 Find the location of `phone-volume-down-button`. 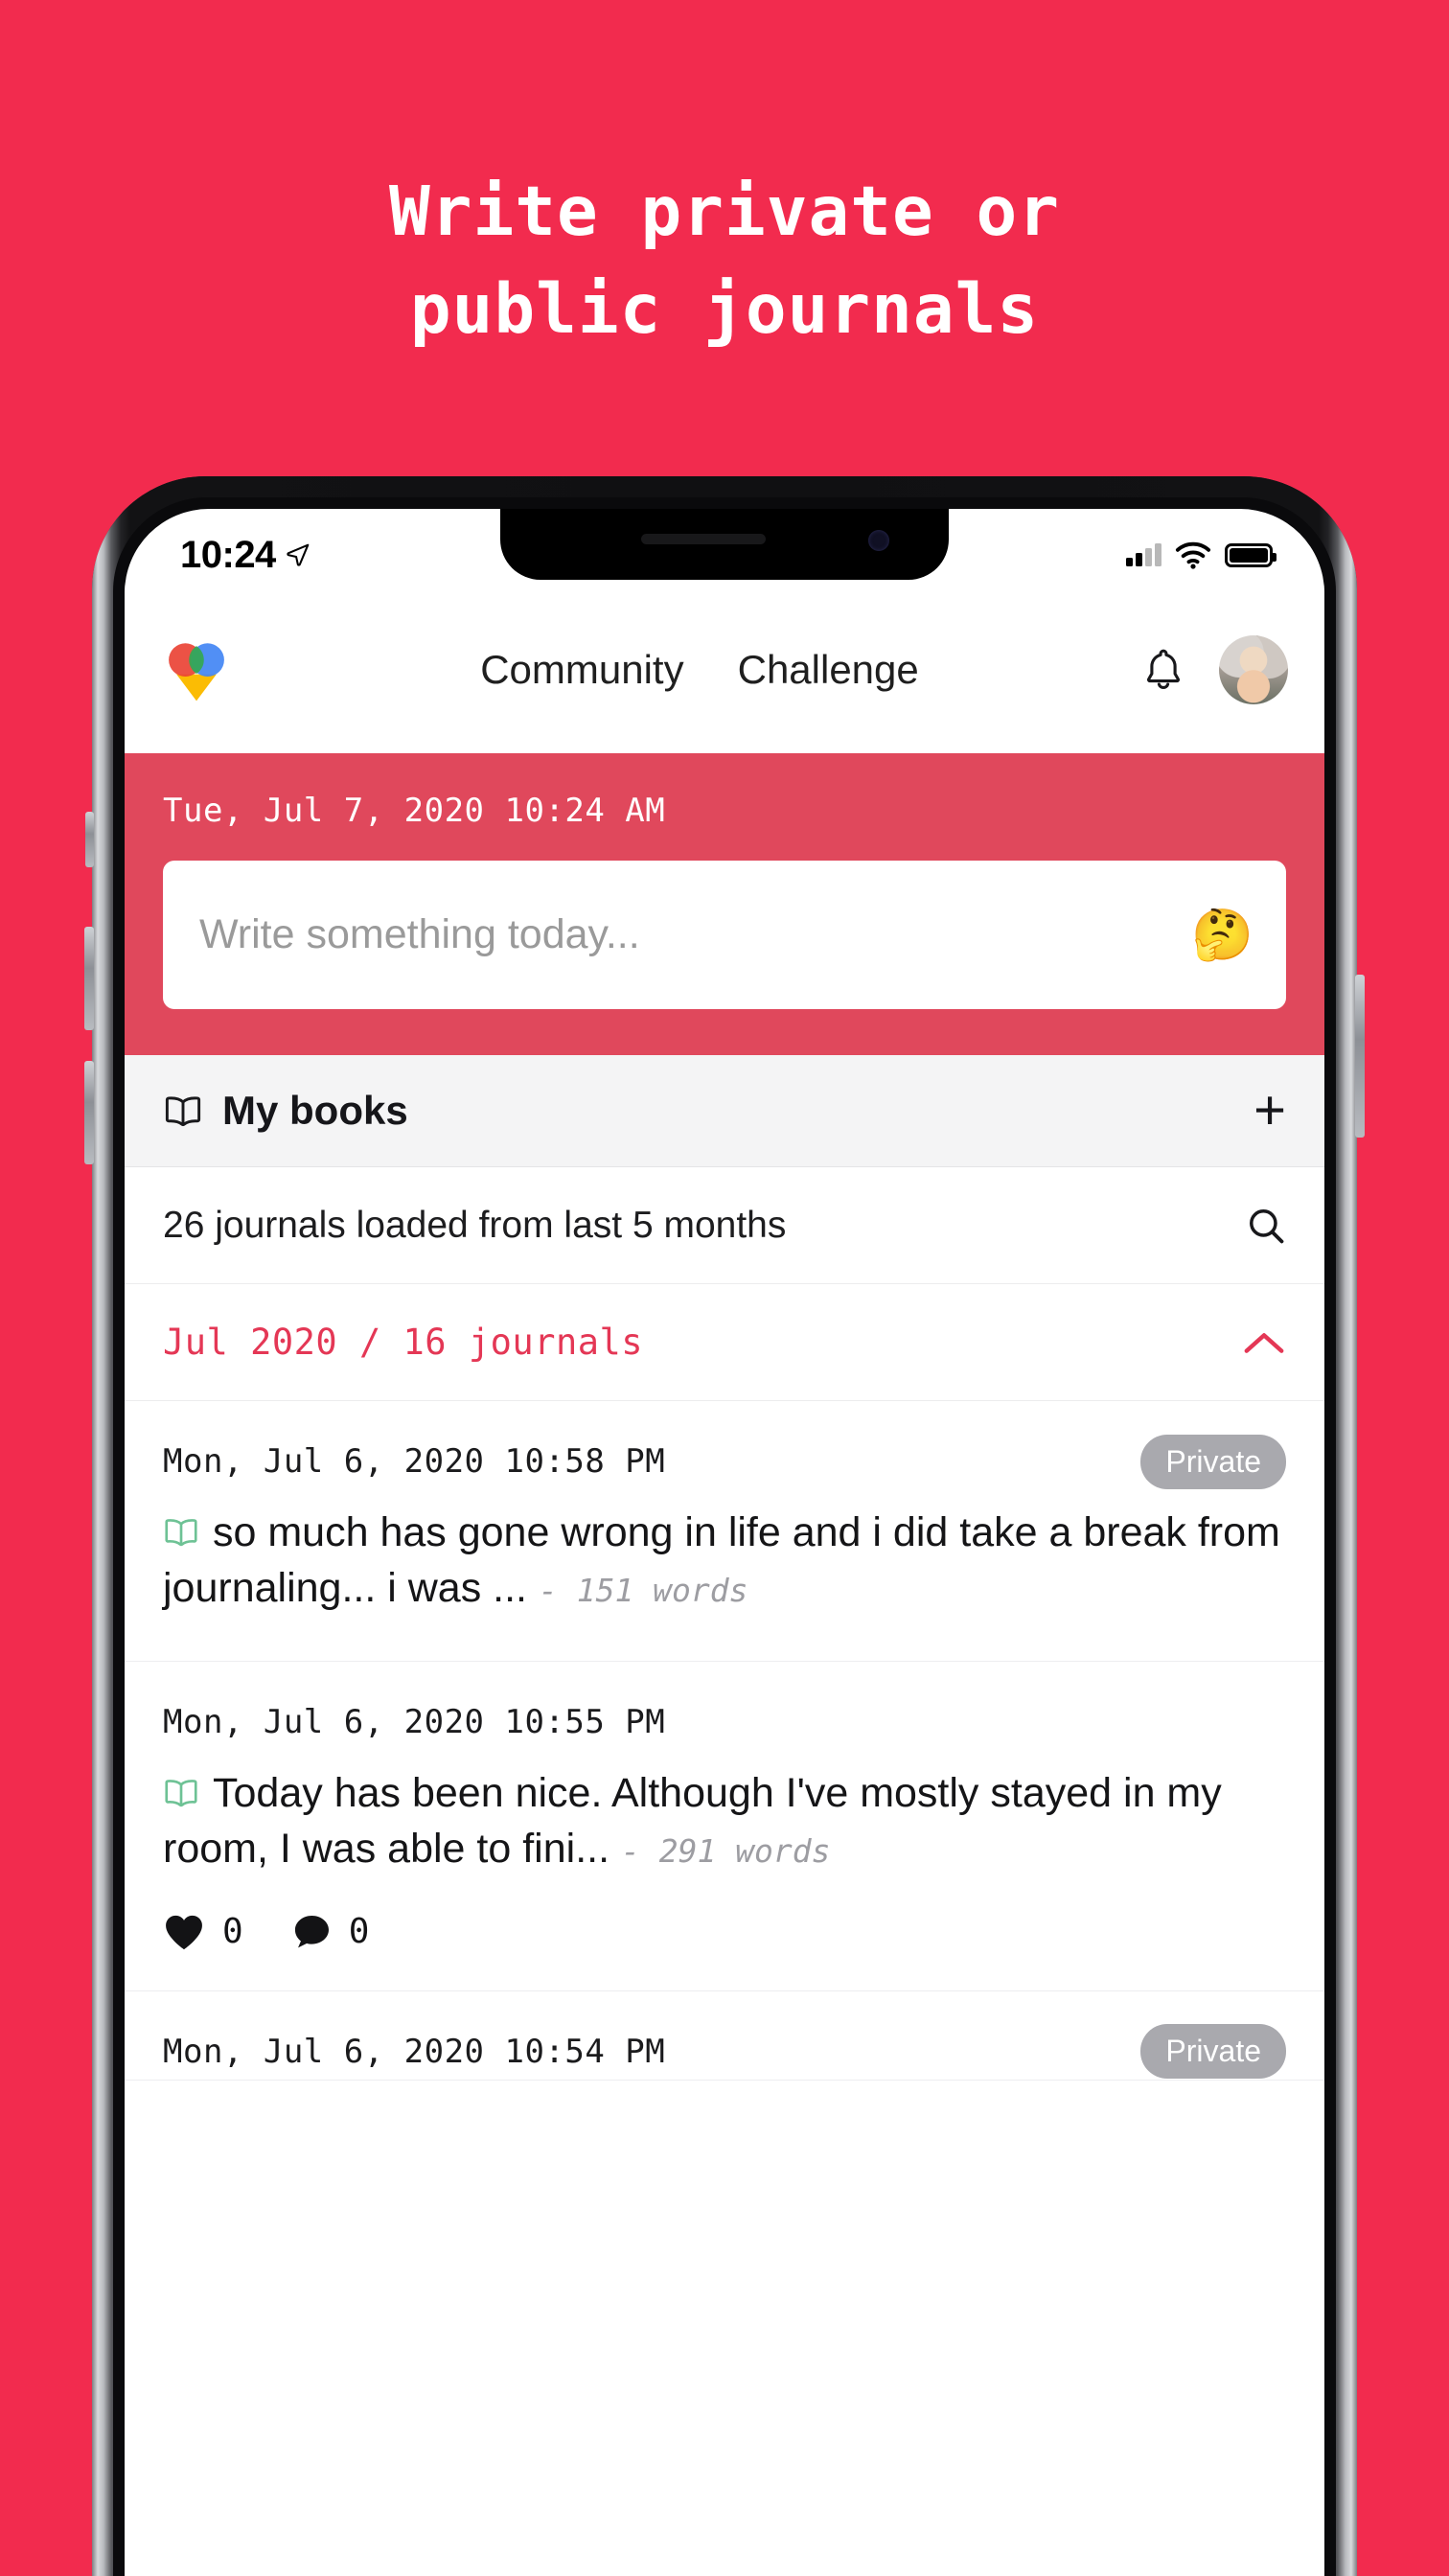

phone-volume-down-button is located at coordinates (89, 1112).